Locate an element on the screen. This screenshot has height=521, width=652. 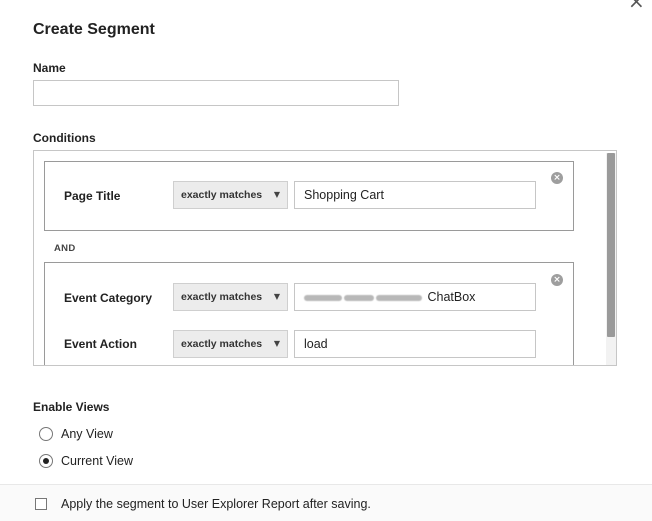
name-label: Name is located at coordinates (49, 68).